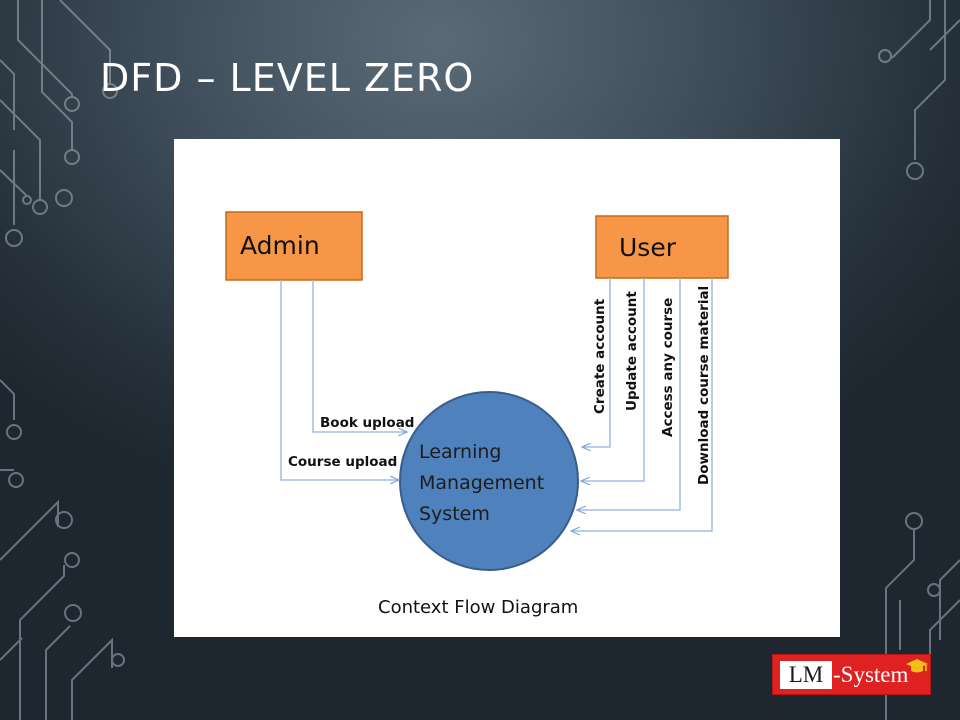 This screenshot has height=720, width=960. I want to click on admin-label: Admin, so click(280, 245).